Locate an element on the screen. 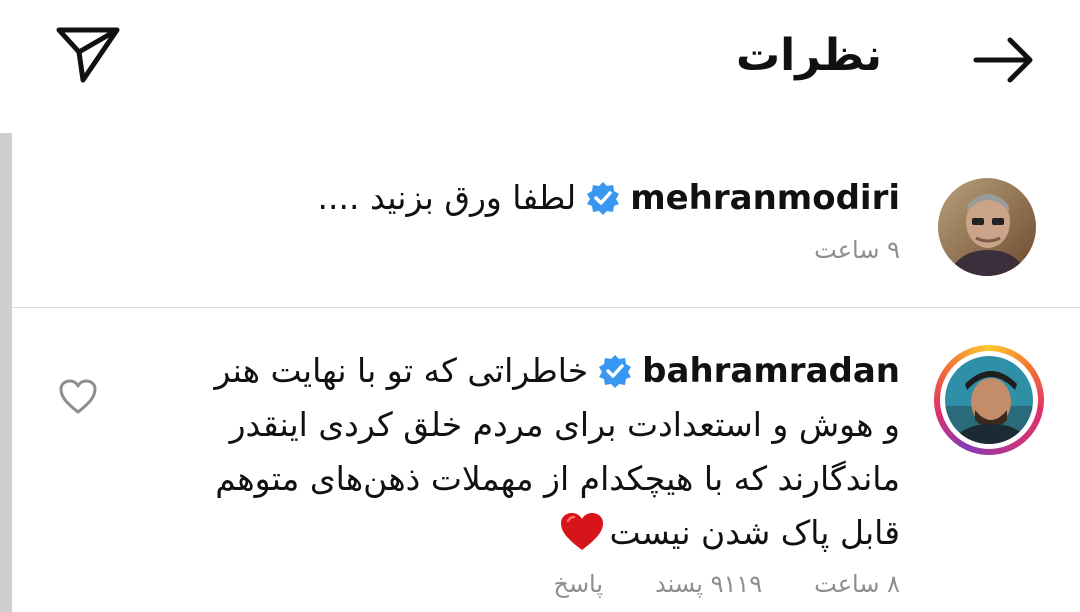 The image size is (1080, 612). heart-outline-icon is located at coordinates (78, 397).